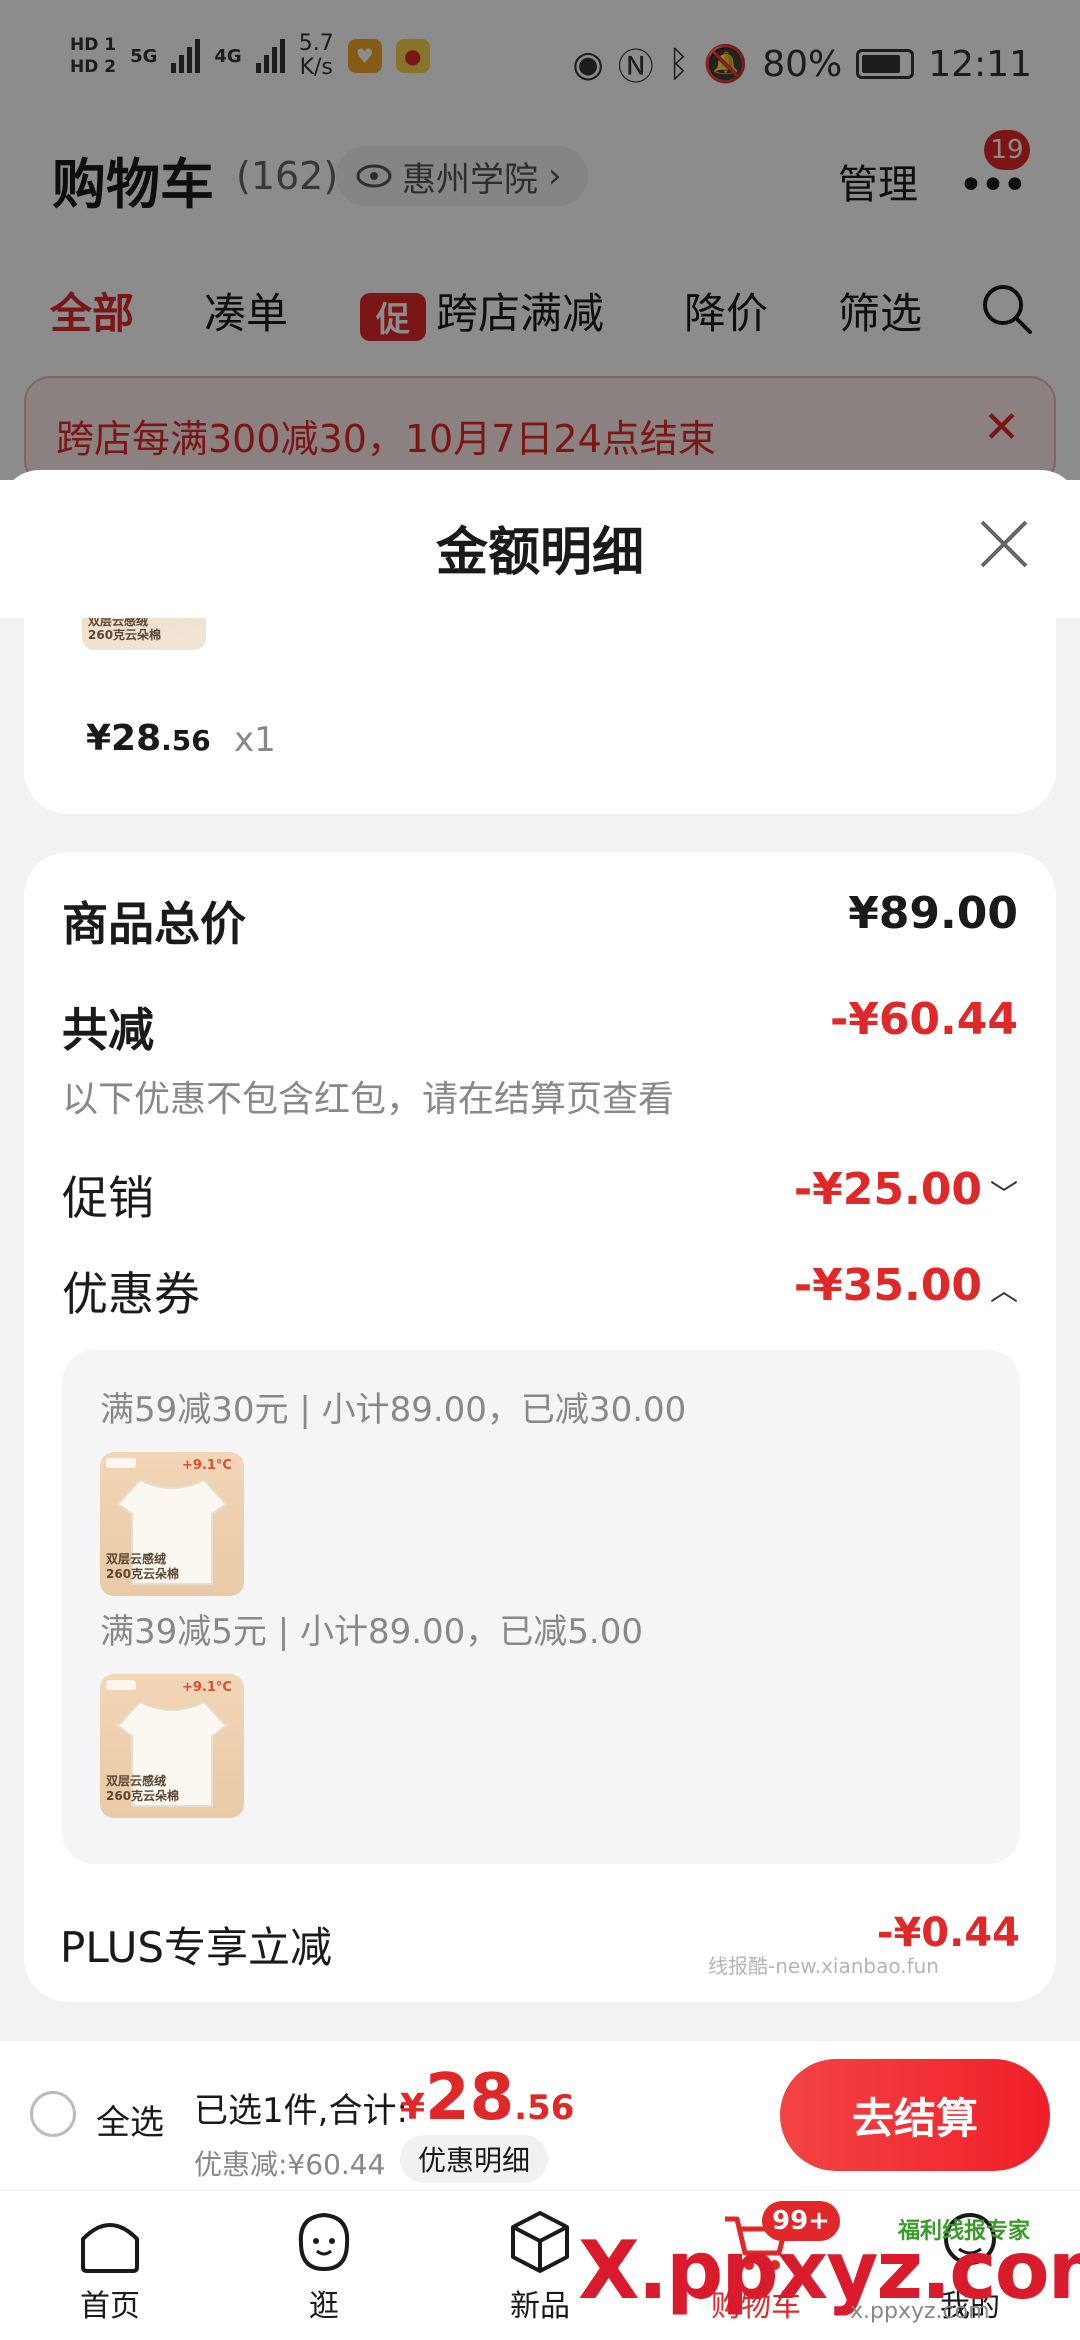  I want to click on item-price-int: ¥28, so click(124, 738).